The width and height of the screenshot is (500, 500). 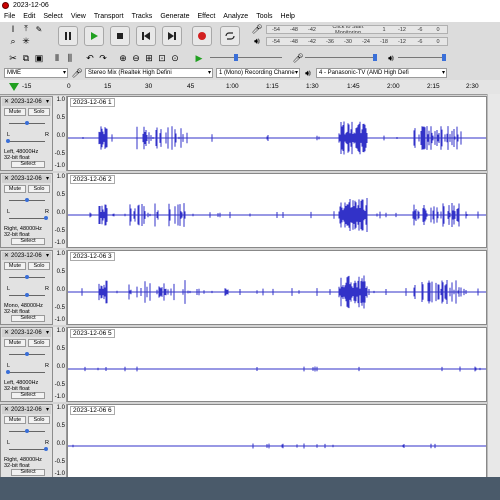 What do you see at coordinates (120, 36) in the screenshot?
I see `stop-button` at bounding box center [120, 36].